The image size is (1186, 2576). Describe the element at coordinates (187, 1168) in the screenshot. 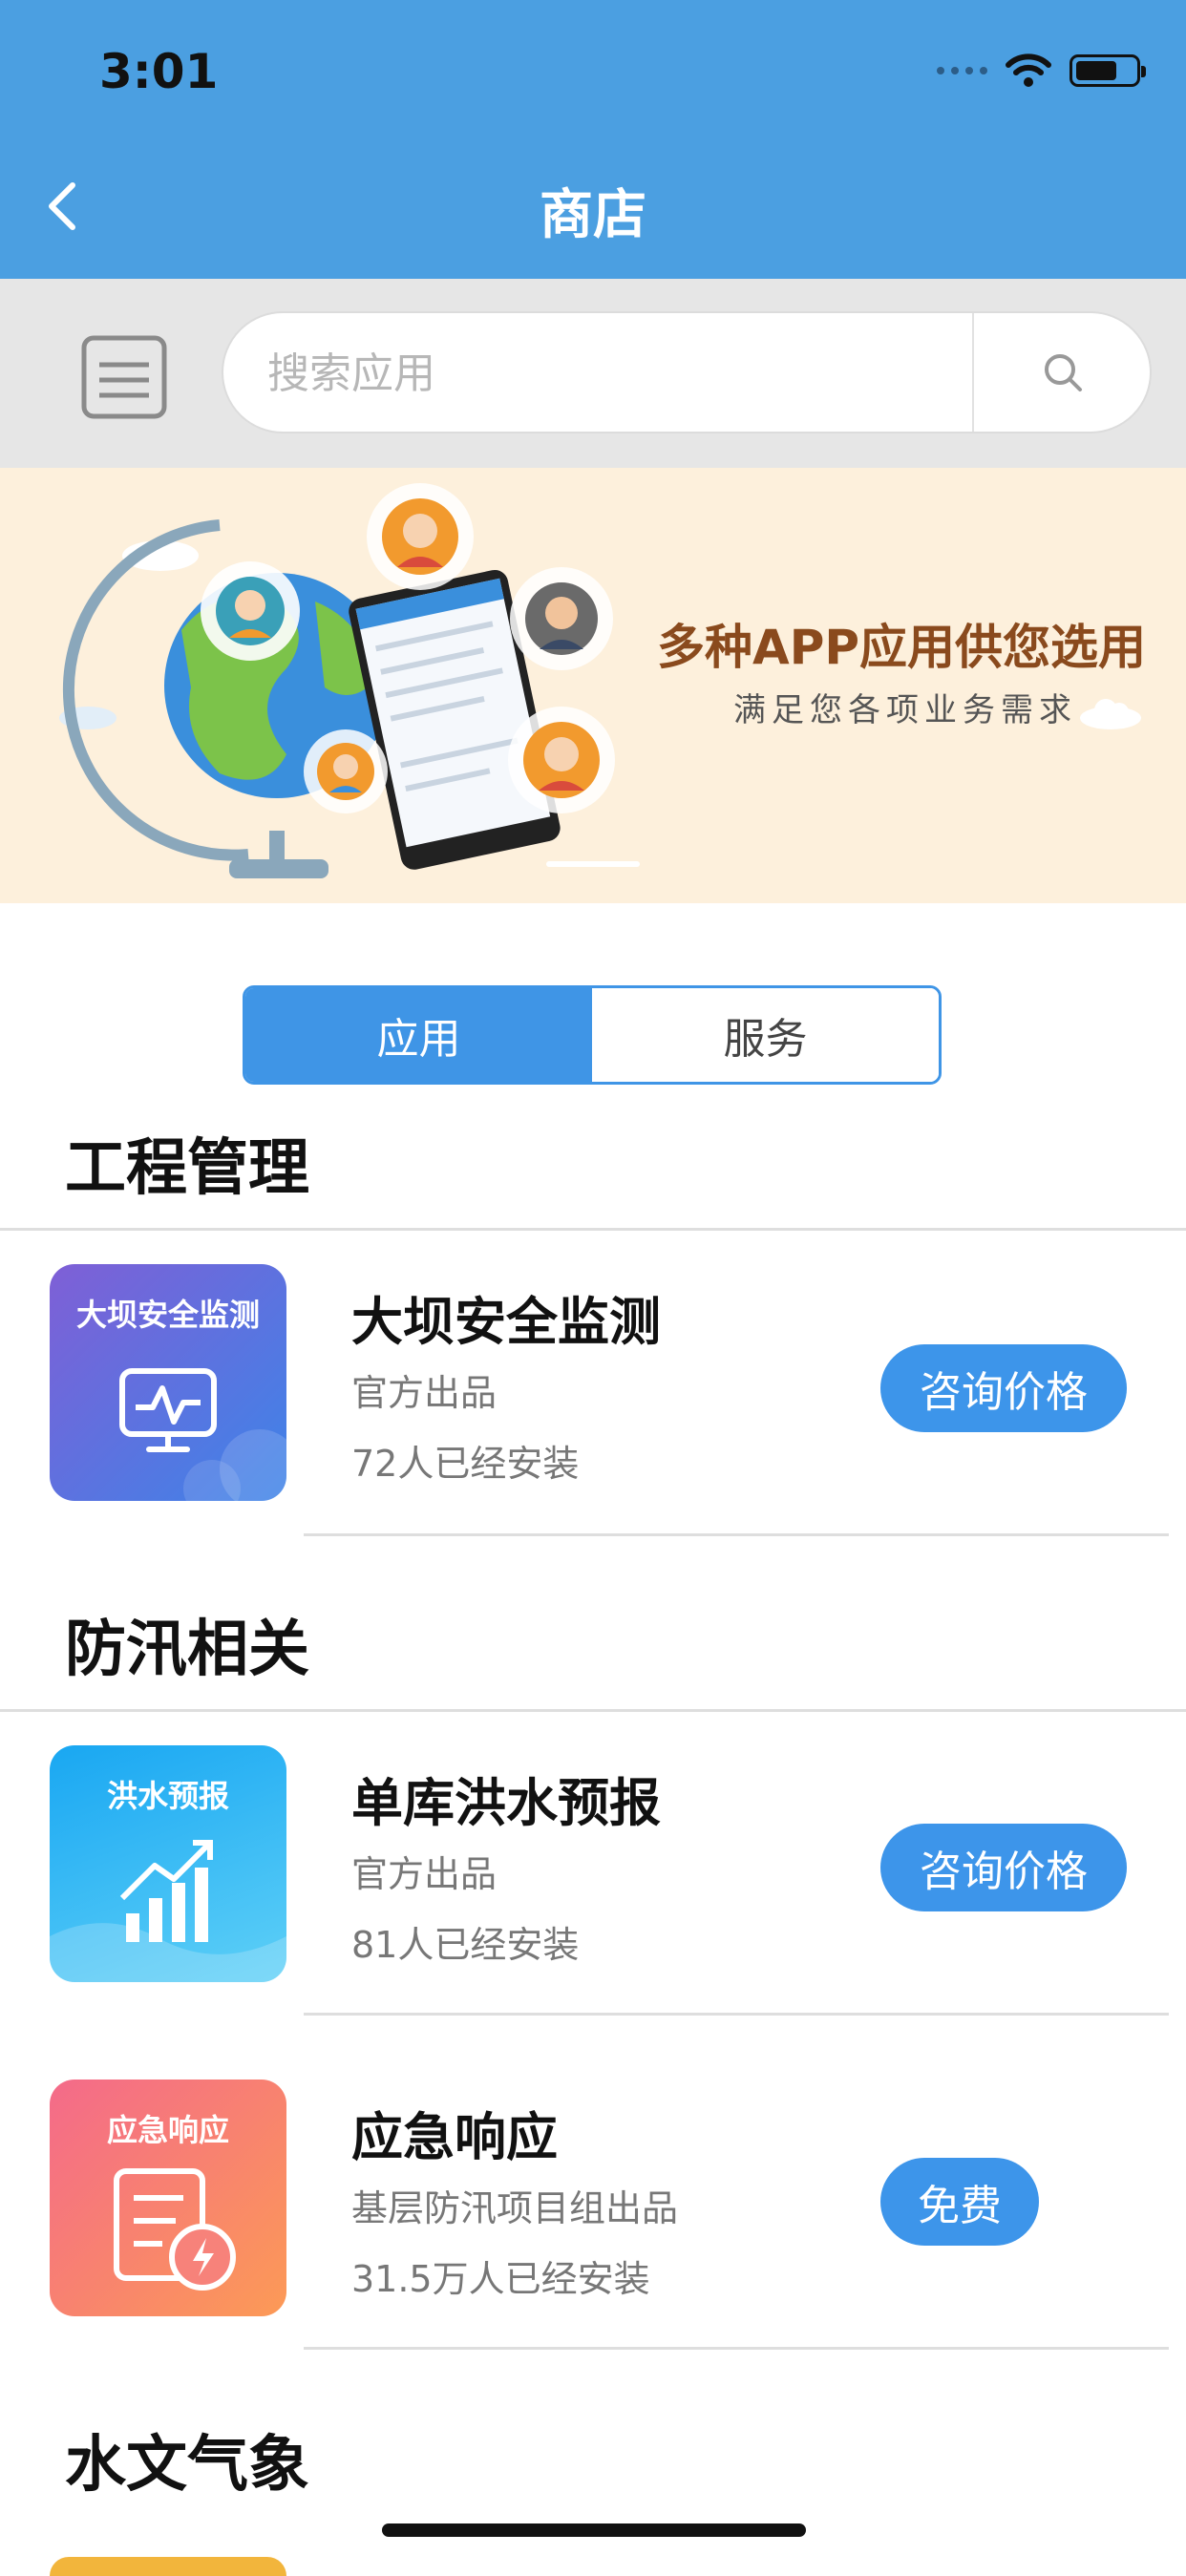

I see `section-title-engineering: 工程管理` at that location.